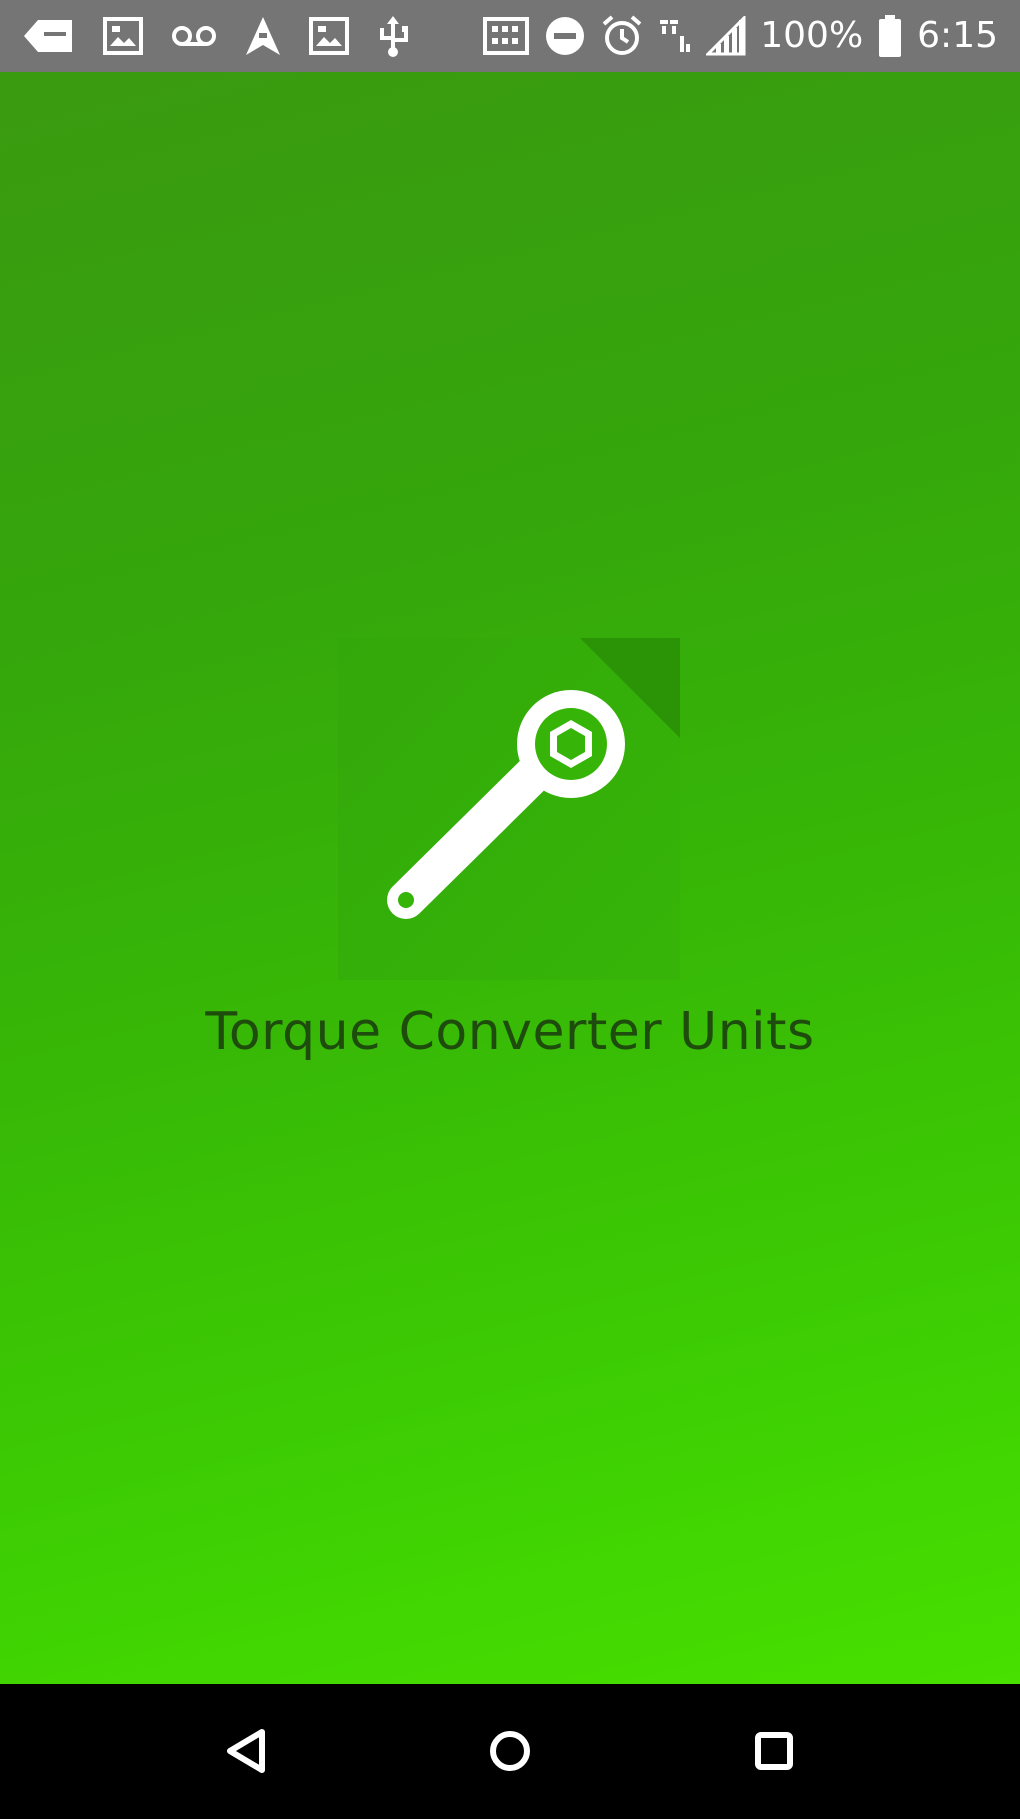 The width and height of the screenshot is (1020, 1819). I want to click on home-button, so click(510, 1751).